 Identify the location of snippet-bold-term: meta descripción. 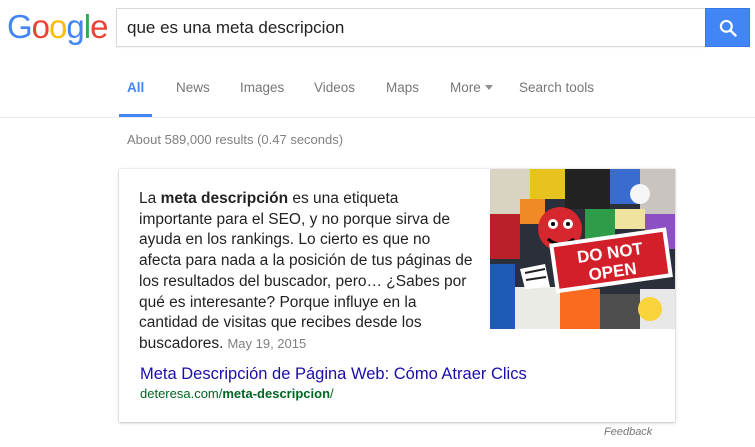
(224, 198).